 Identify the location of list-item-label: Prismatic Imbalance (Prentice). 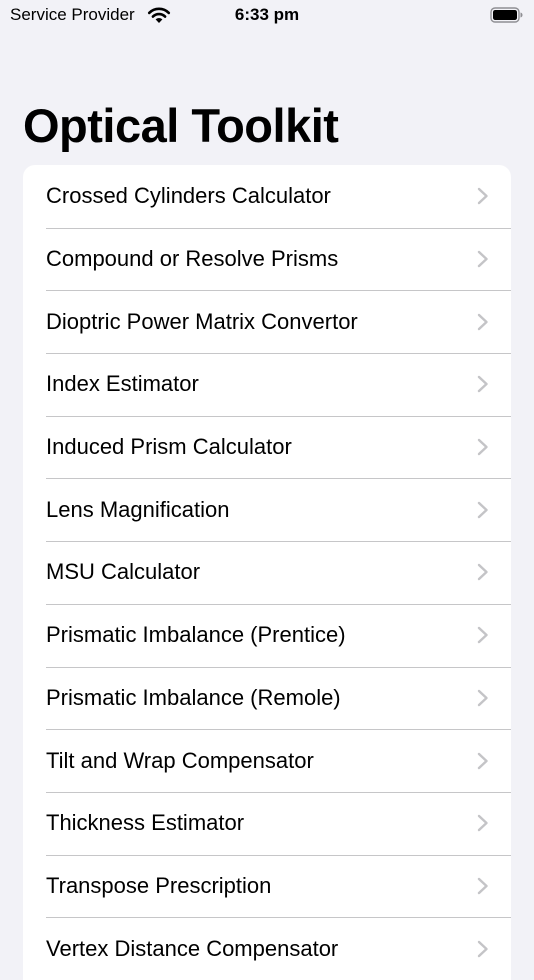
(196, 635).